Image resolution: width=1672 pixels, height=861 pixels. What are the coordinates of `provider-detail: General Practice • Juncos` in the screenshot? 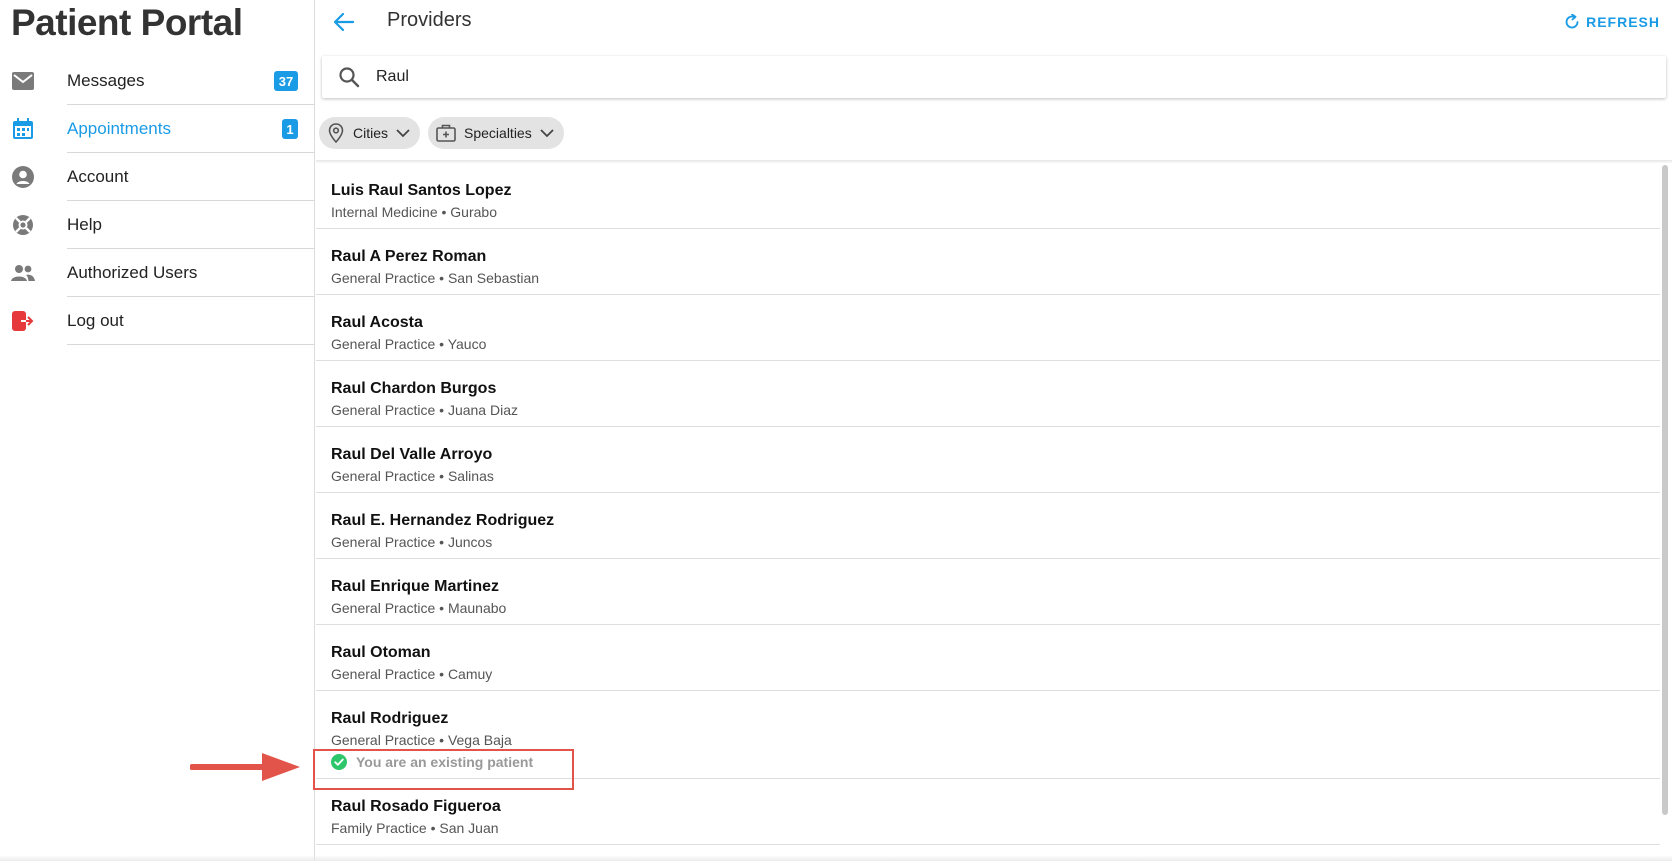 It's located at (412, 542).